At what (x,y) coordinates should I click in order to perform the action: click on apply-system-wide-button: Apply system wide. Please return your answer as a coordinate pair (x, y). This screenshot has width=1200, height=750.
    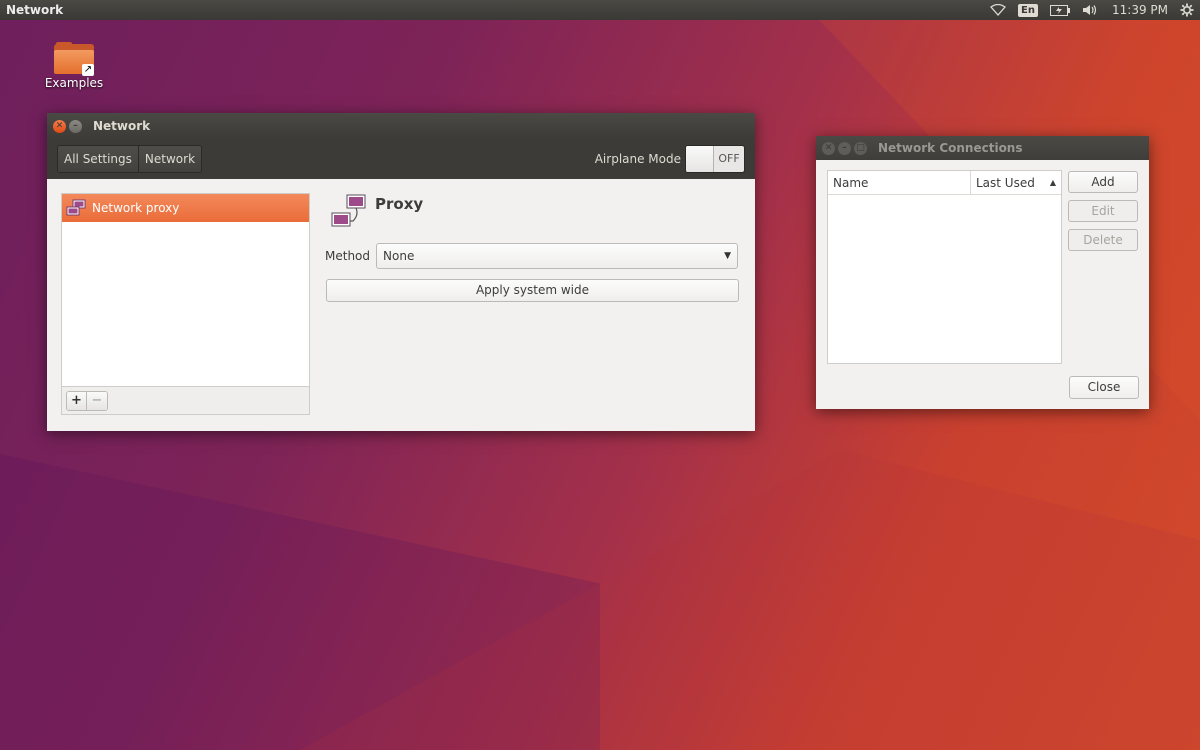
    Looking at the image, I should click on (532, 290).